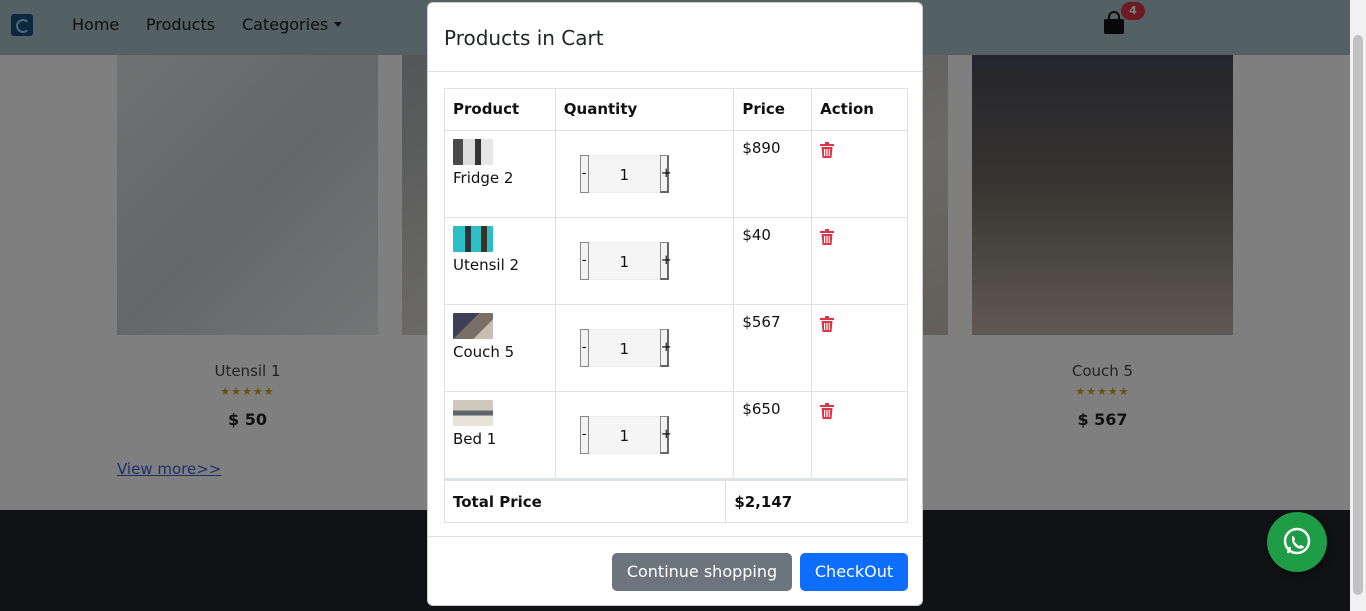 Image resolution: width=1366 pixels, height=611 pixels. Describe the element at coordinates (585, 501) in the screenshot. I see `total-label: Total Price` at that location.